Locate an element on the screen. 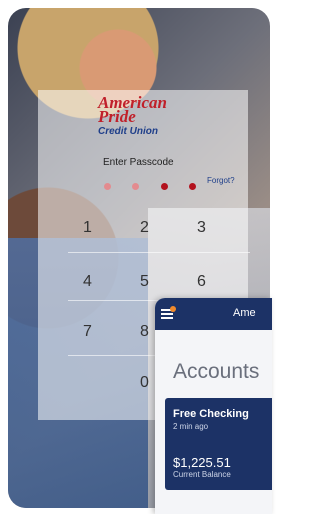 This screenshot has width=320, height=514. logo-line-pride: Pride is located at coordinates (117, 116).